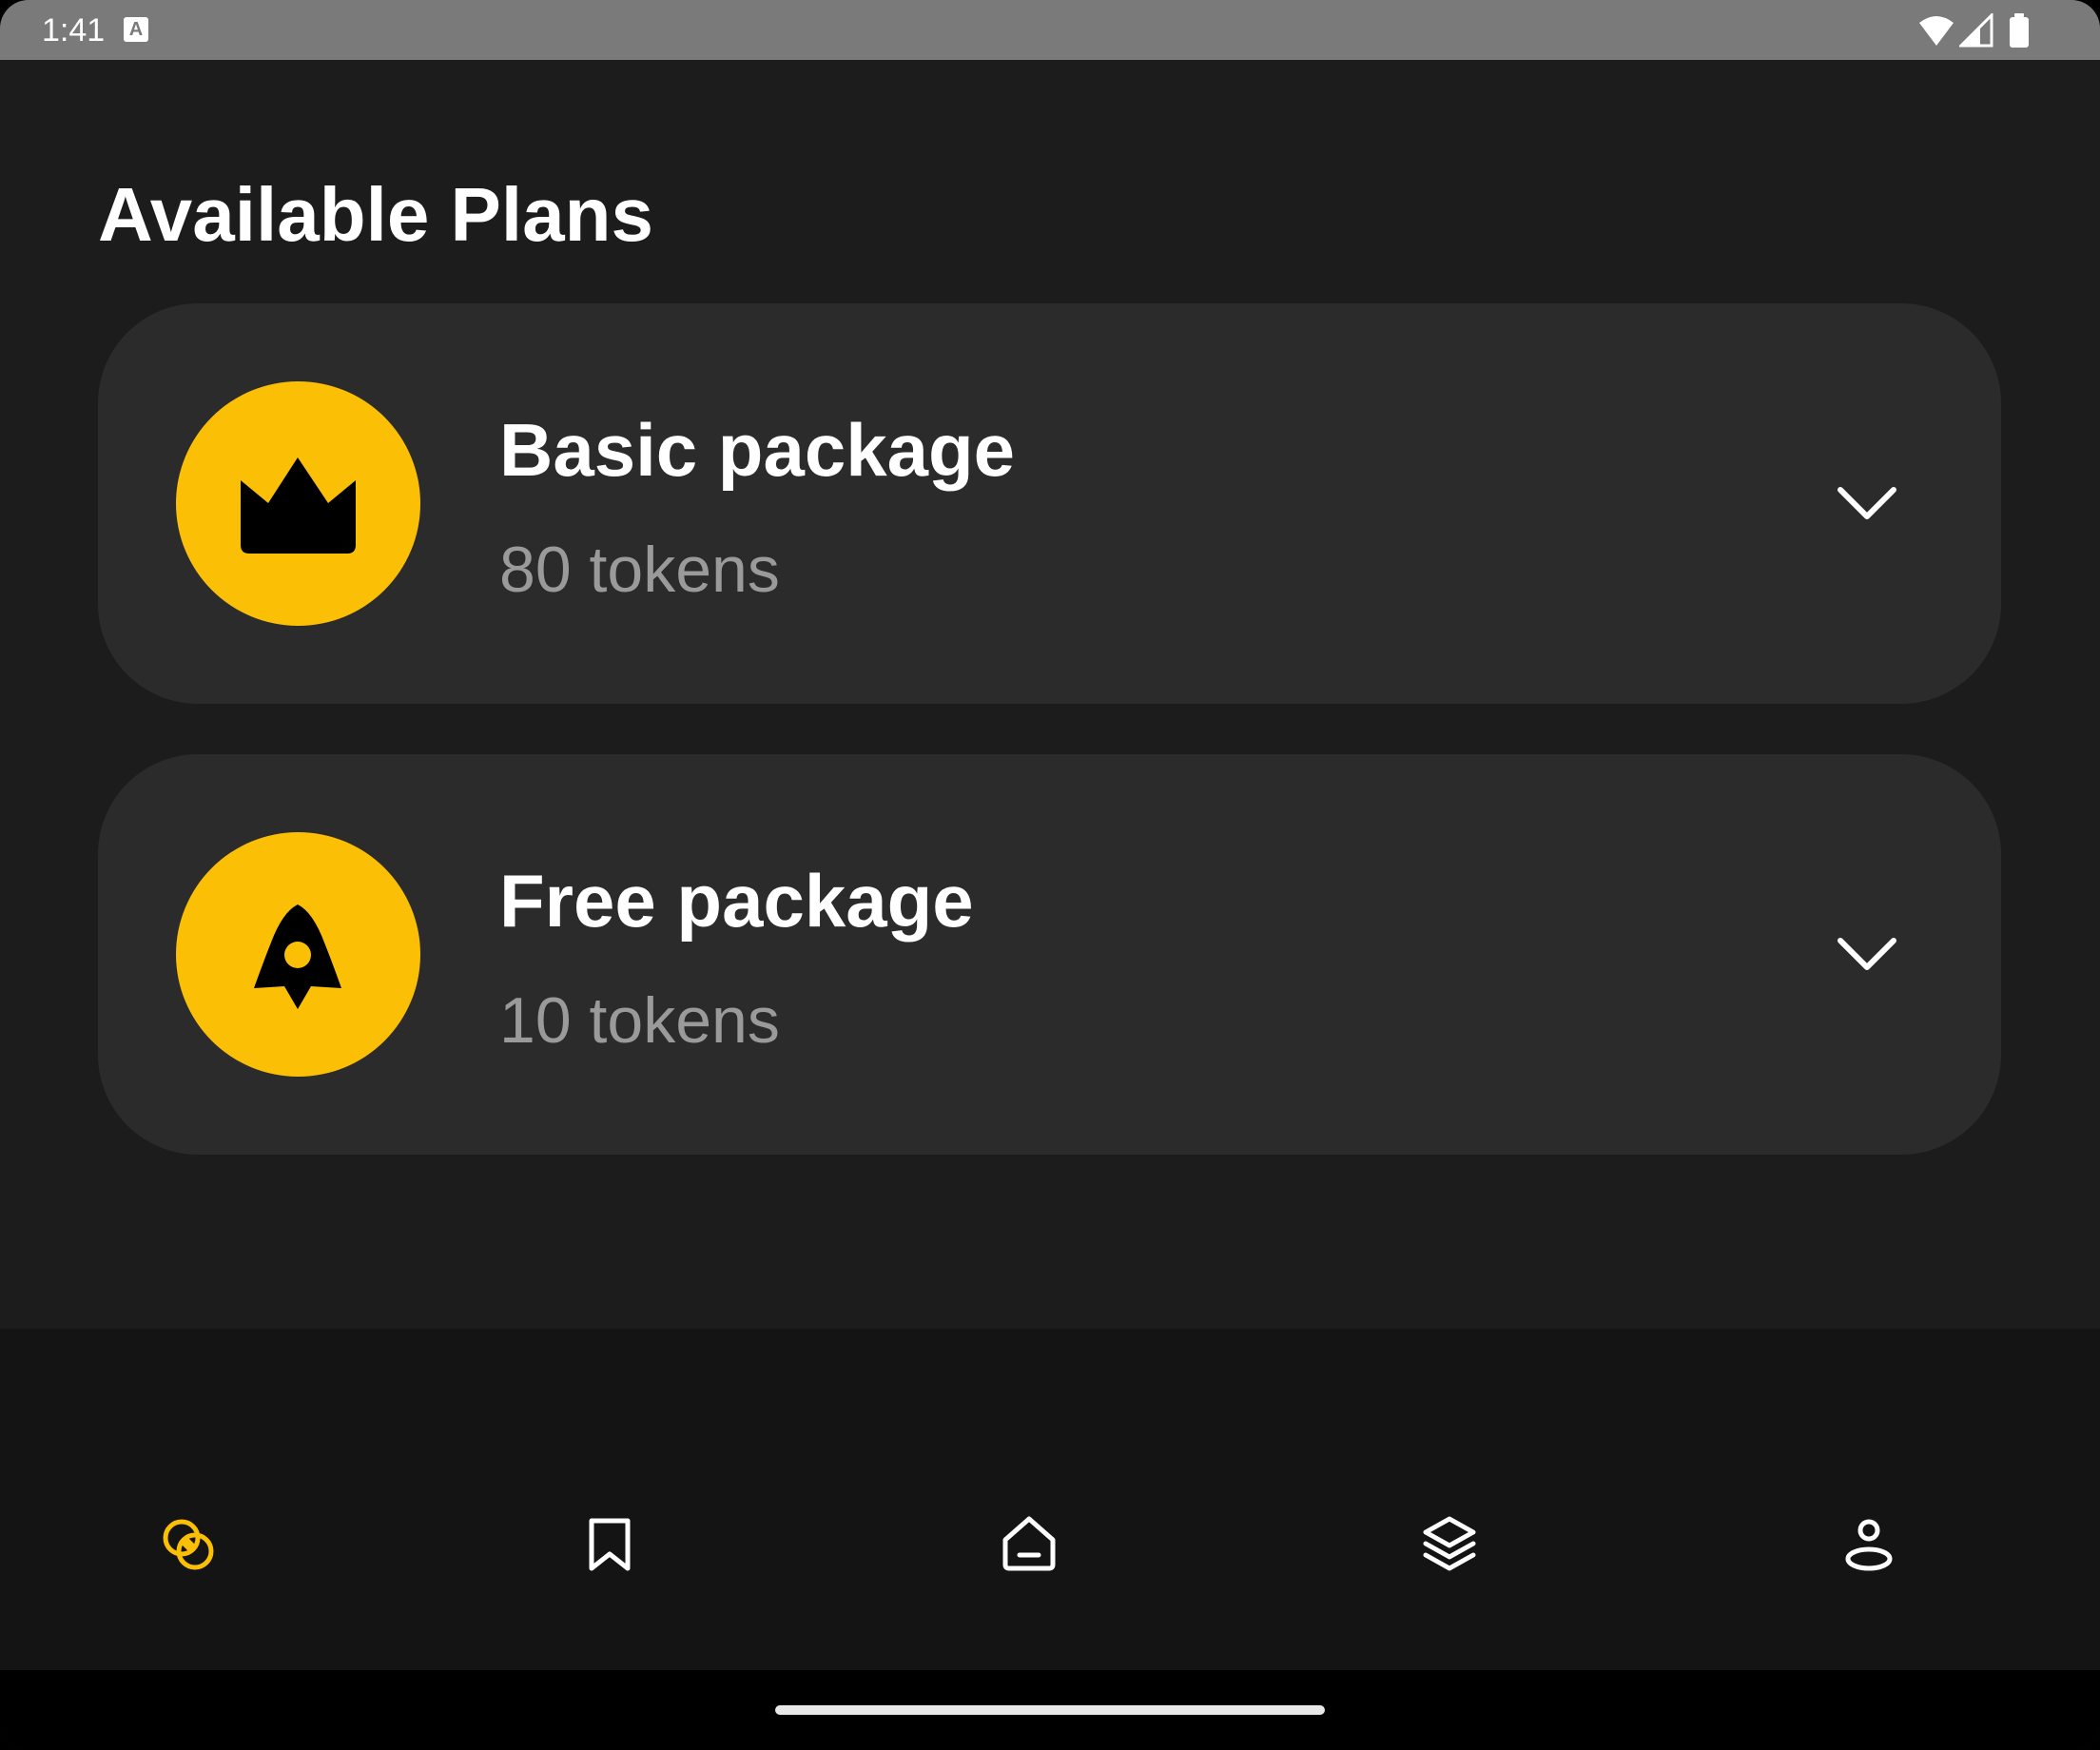 The height and width of the screenshot is (1750, 2100). Describe the element at coordinates (736, 901) in the screenshot. I see `plan-name: Free package` at that location.